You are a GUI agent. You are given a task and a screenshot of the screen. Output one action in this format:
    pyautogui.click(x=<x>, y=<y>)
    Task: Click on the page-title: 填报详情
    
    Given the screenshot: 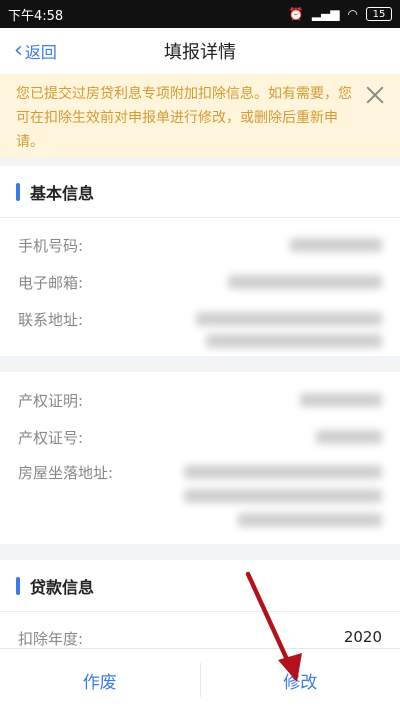 What is the action you would take?
    pyautogui.click(x=200, y=52)
    